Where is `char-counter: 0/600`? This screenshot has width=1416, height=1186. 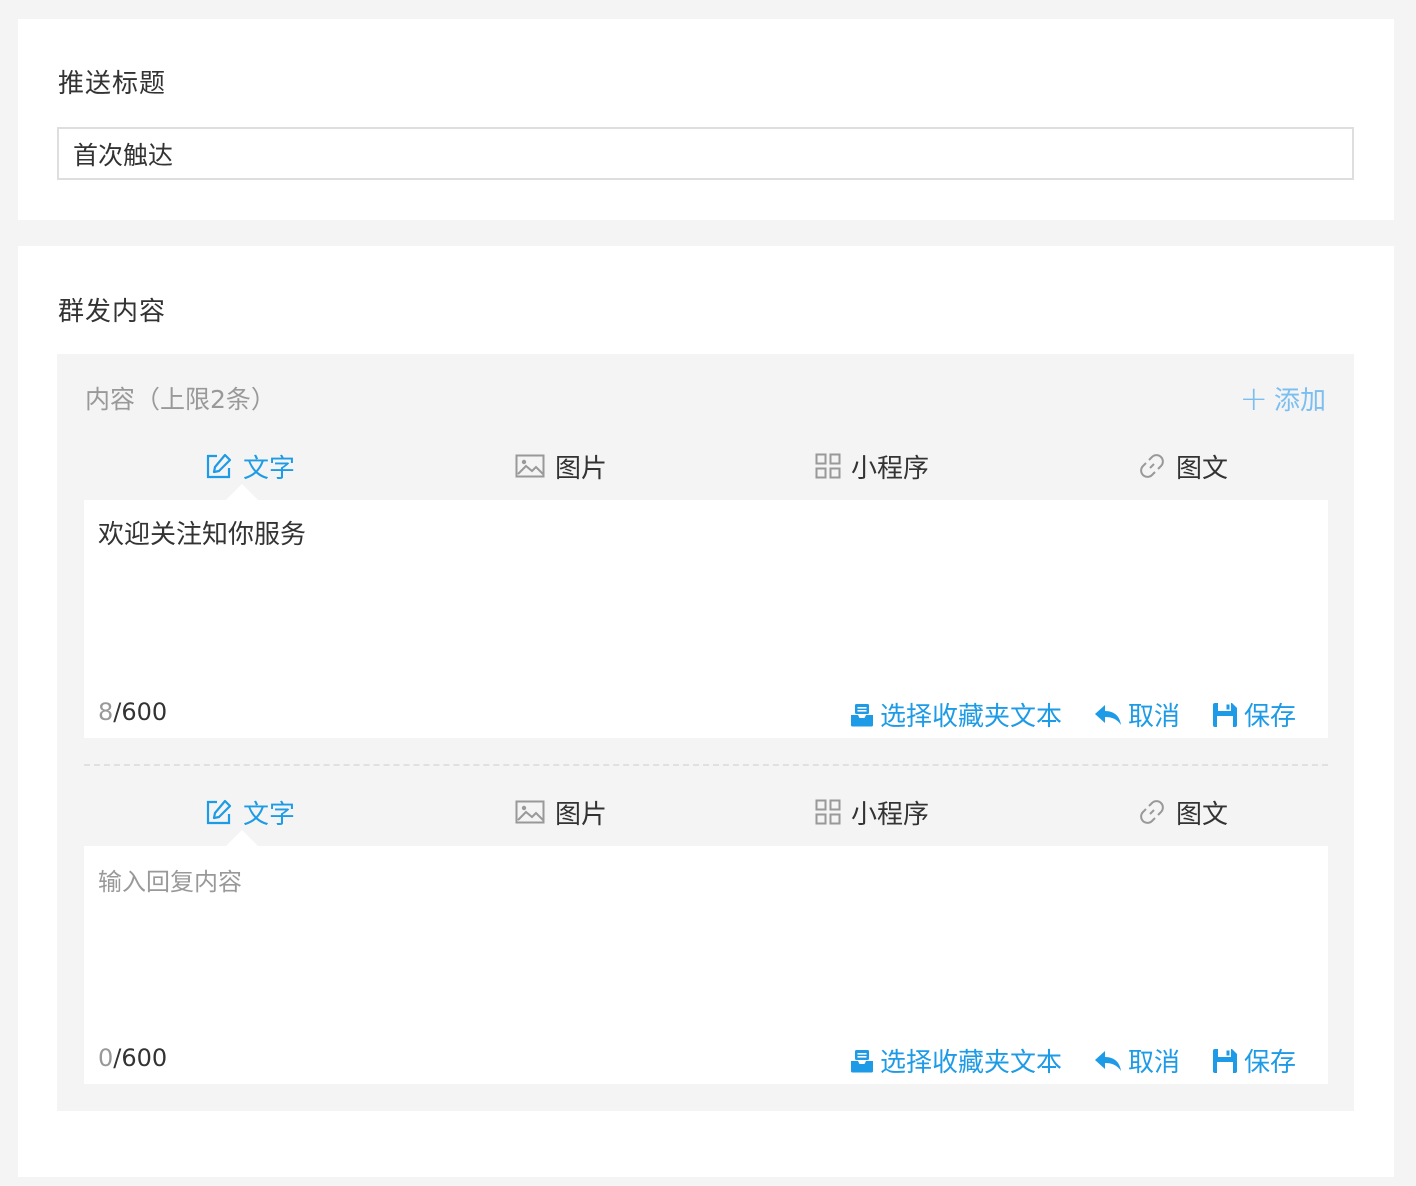
char-counter: 0/600 is located at coordinates (132, 1058).